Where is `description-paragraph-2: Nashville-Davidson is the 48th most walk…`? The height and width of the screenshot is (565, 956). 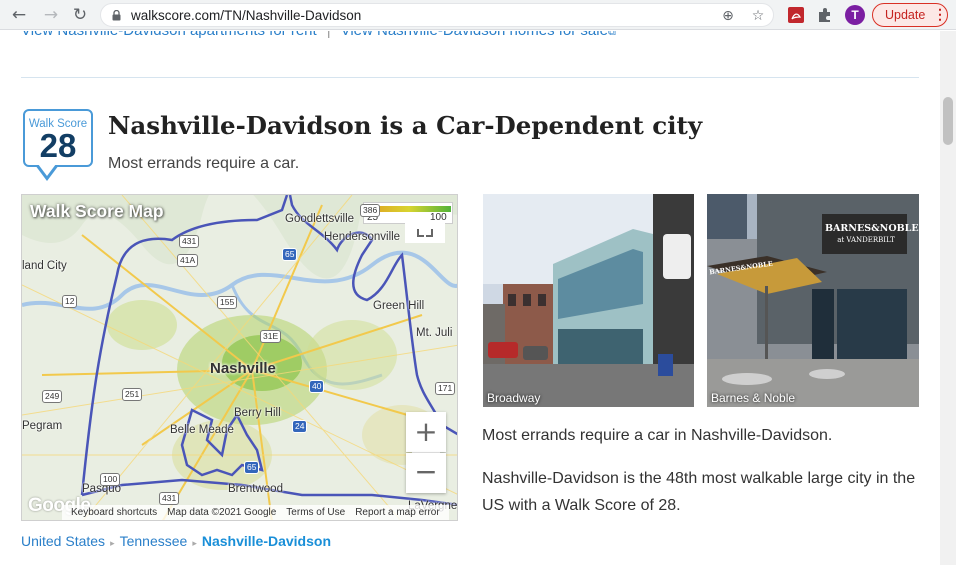 description-paragraph-2: Nashville-Davidson is the 48th most walk… is located at coordinates (699, 492).